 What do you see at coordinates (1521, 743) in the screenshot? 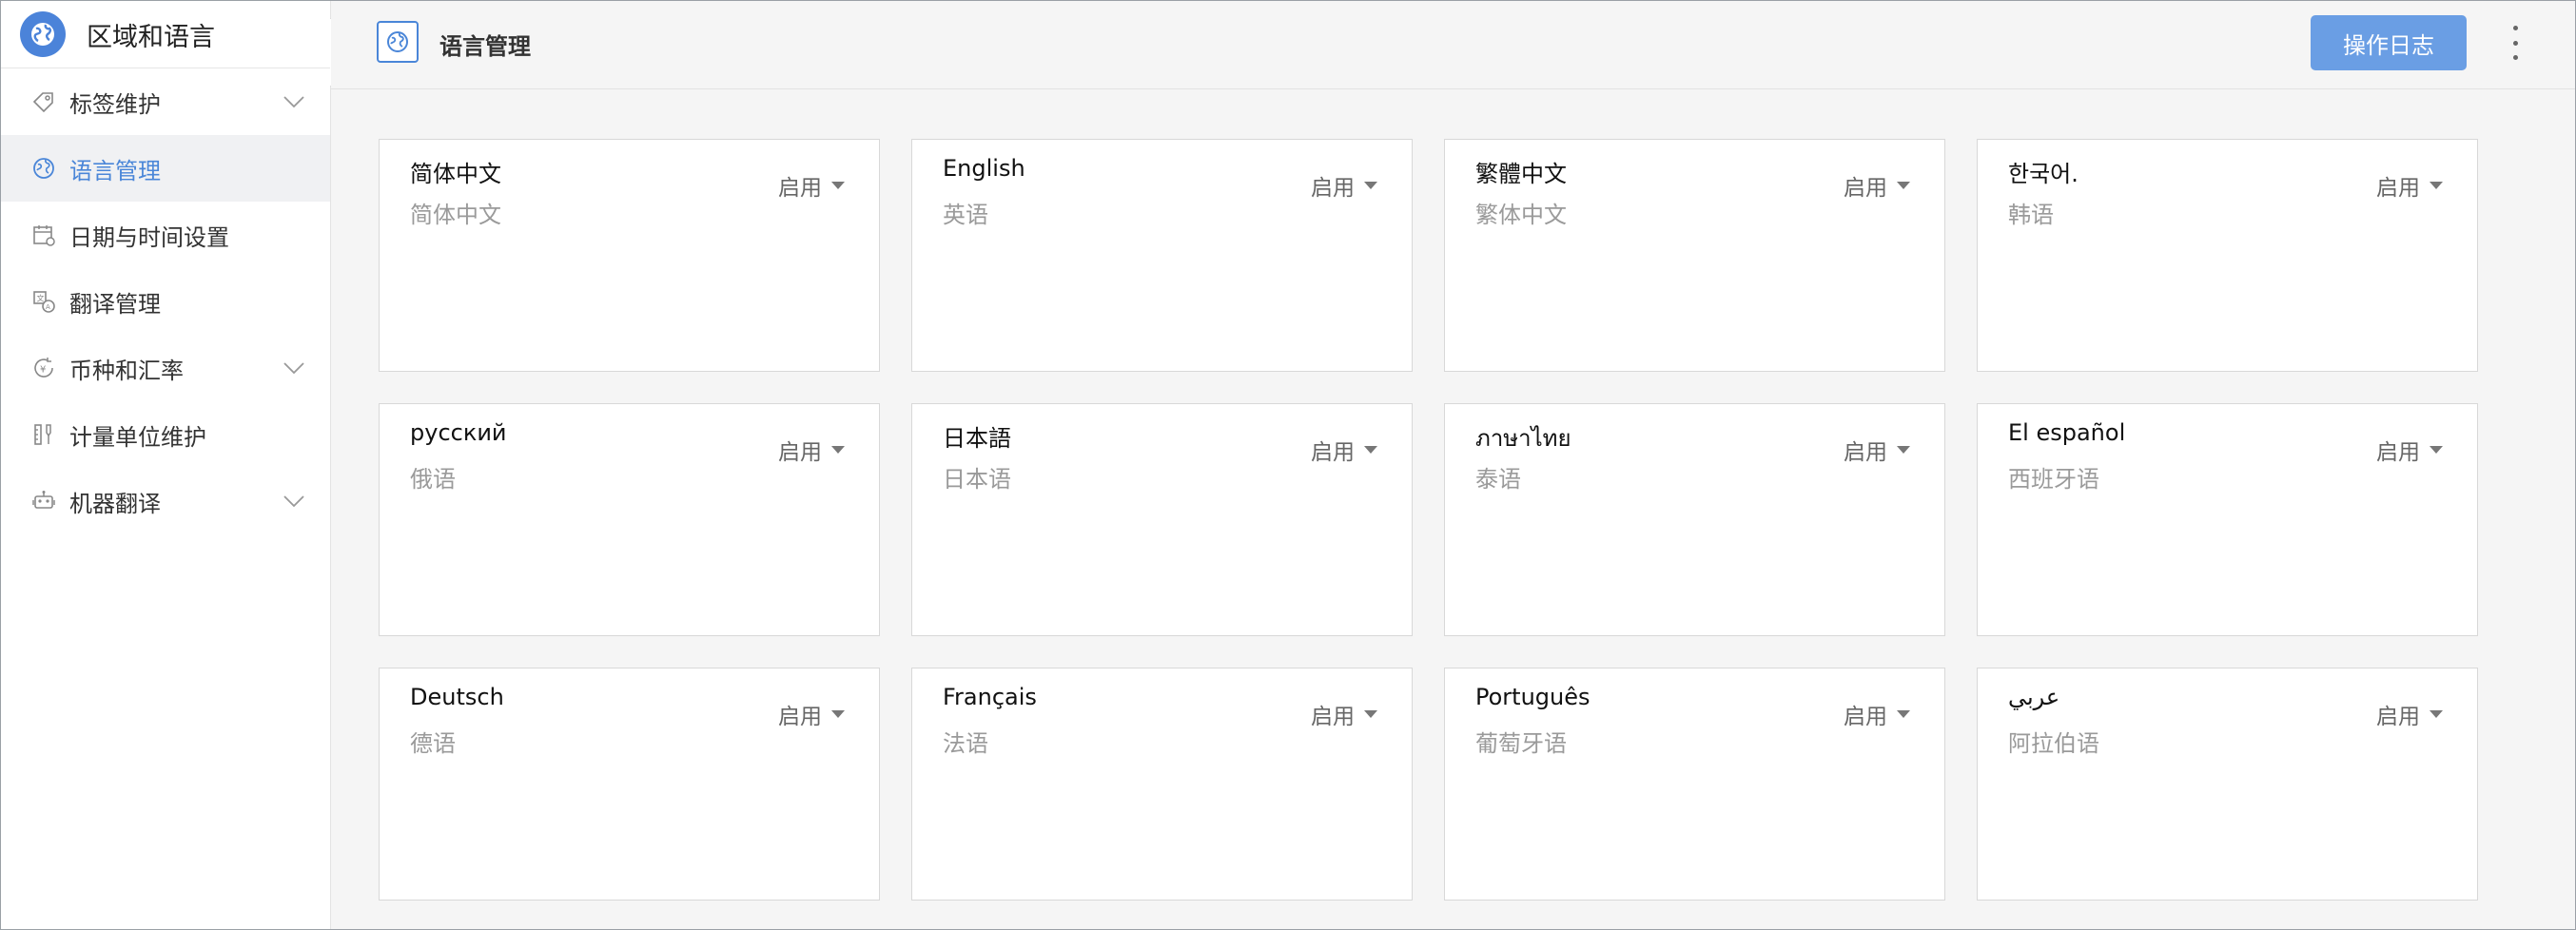
I see `language-chinese-name: 葡萄牙语` at bounding box center [1521, 743].